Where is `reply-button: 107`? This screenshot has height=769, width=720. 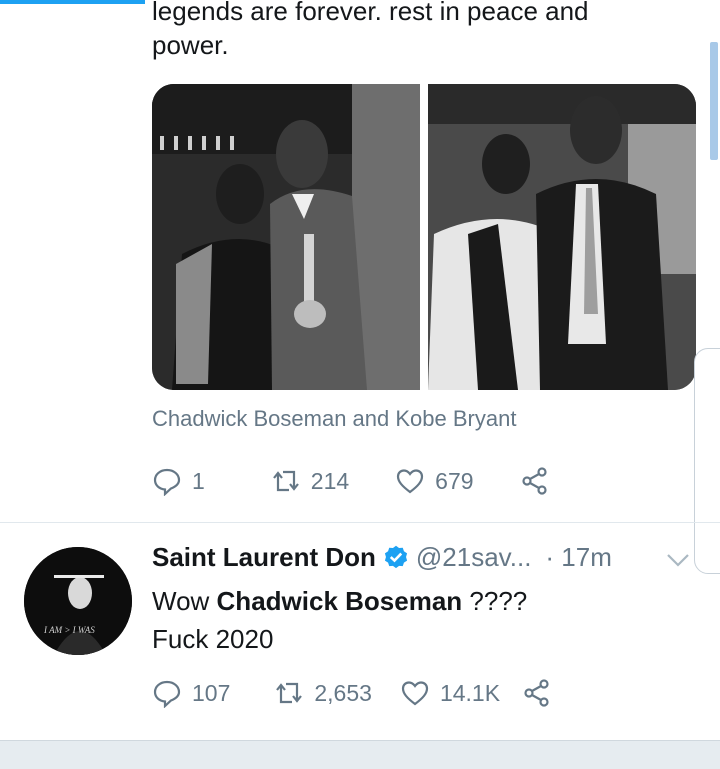
reply-button: 107 is located at coordinates (191, 693).